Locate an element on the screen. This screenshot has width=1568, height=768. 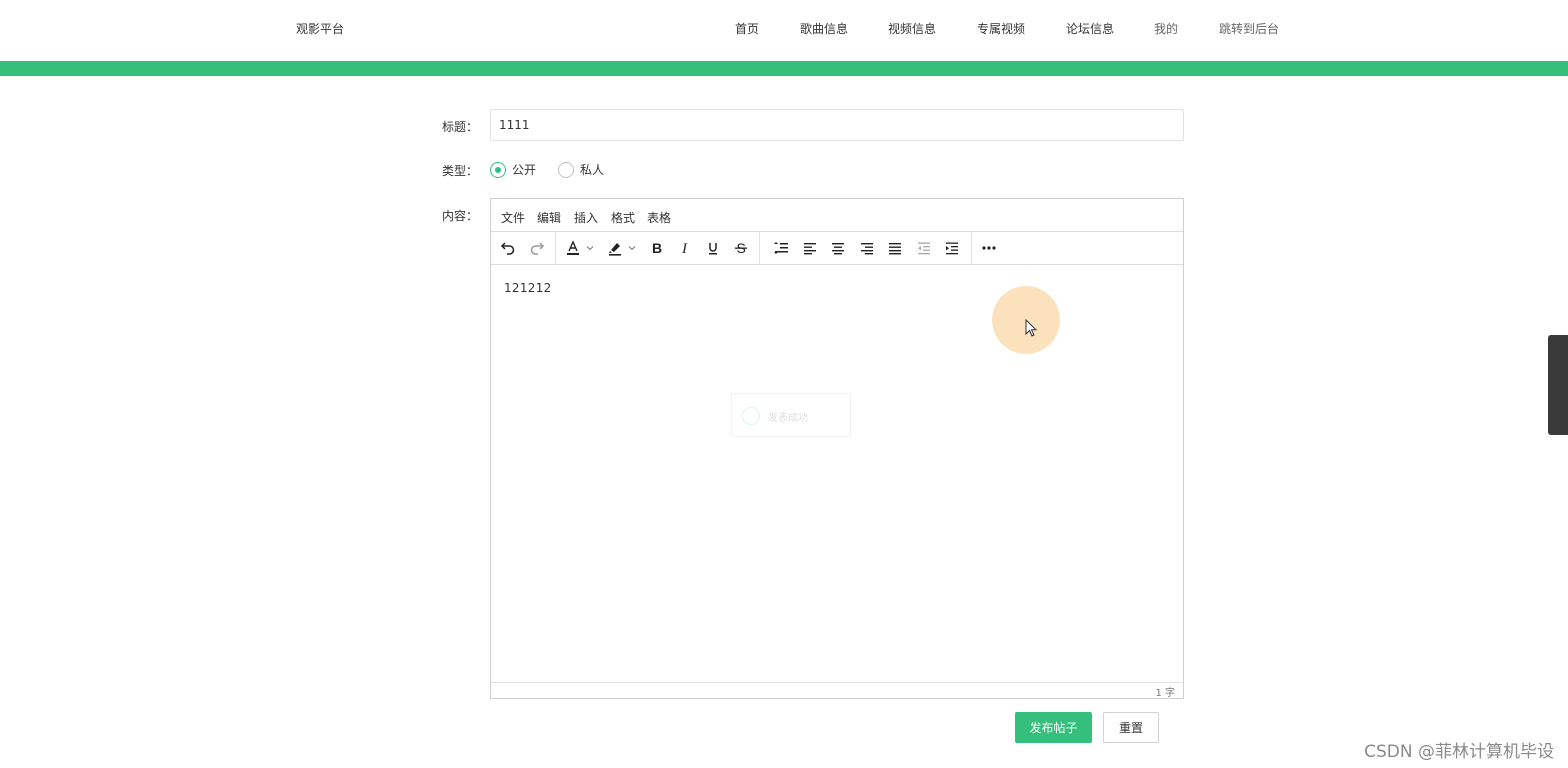
nav-item-admin: 跳转到后台 is located at coordinates (1249, 28).